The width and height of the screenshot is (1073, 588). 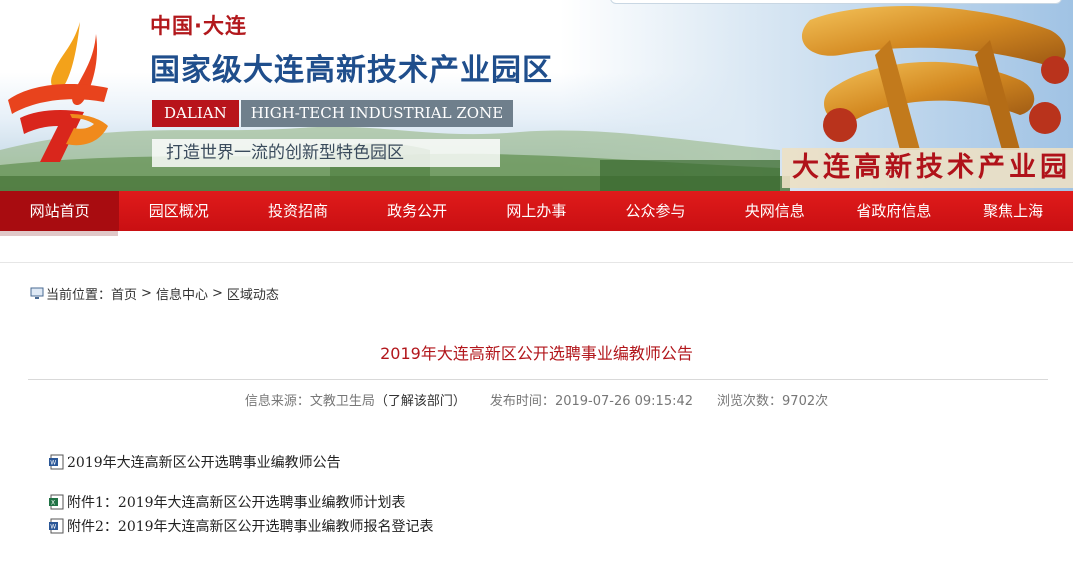 What do you see at coordinates (297, 211) in the screenshot?
I see `nav-item-investment: 投资招商` at bounding box center [297, 211].